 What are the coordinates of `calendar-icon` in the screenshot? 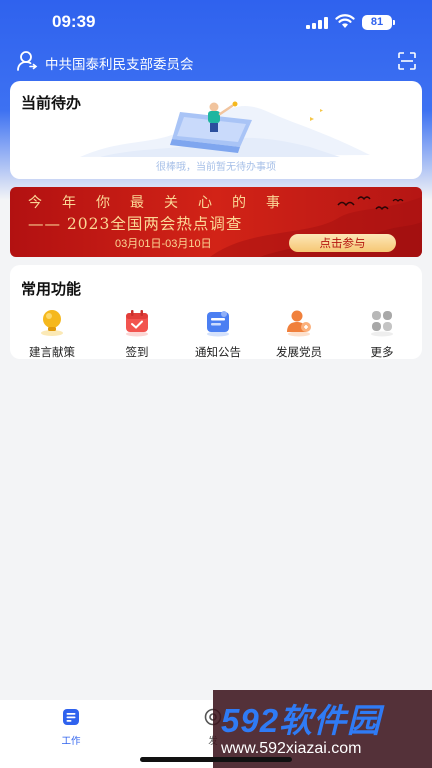 It's located at (137, 322).